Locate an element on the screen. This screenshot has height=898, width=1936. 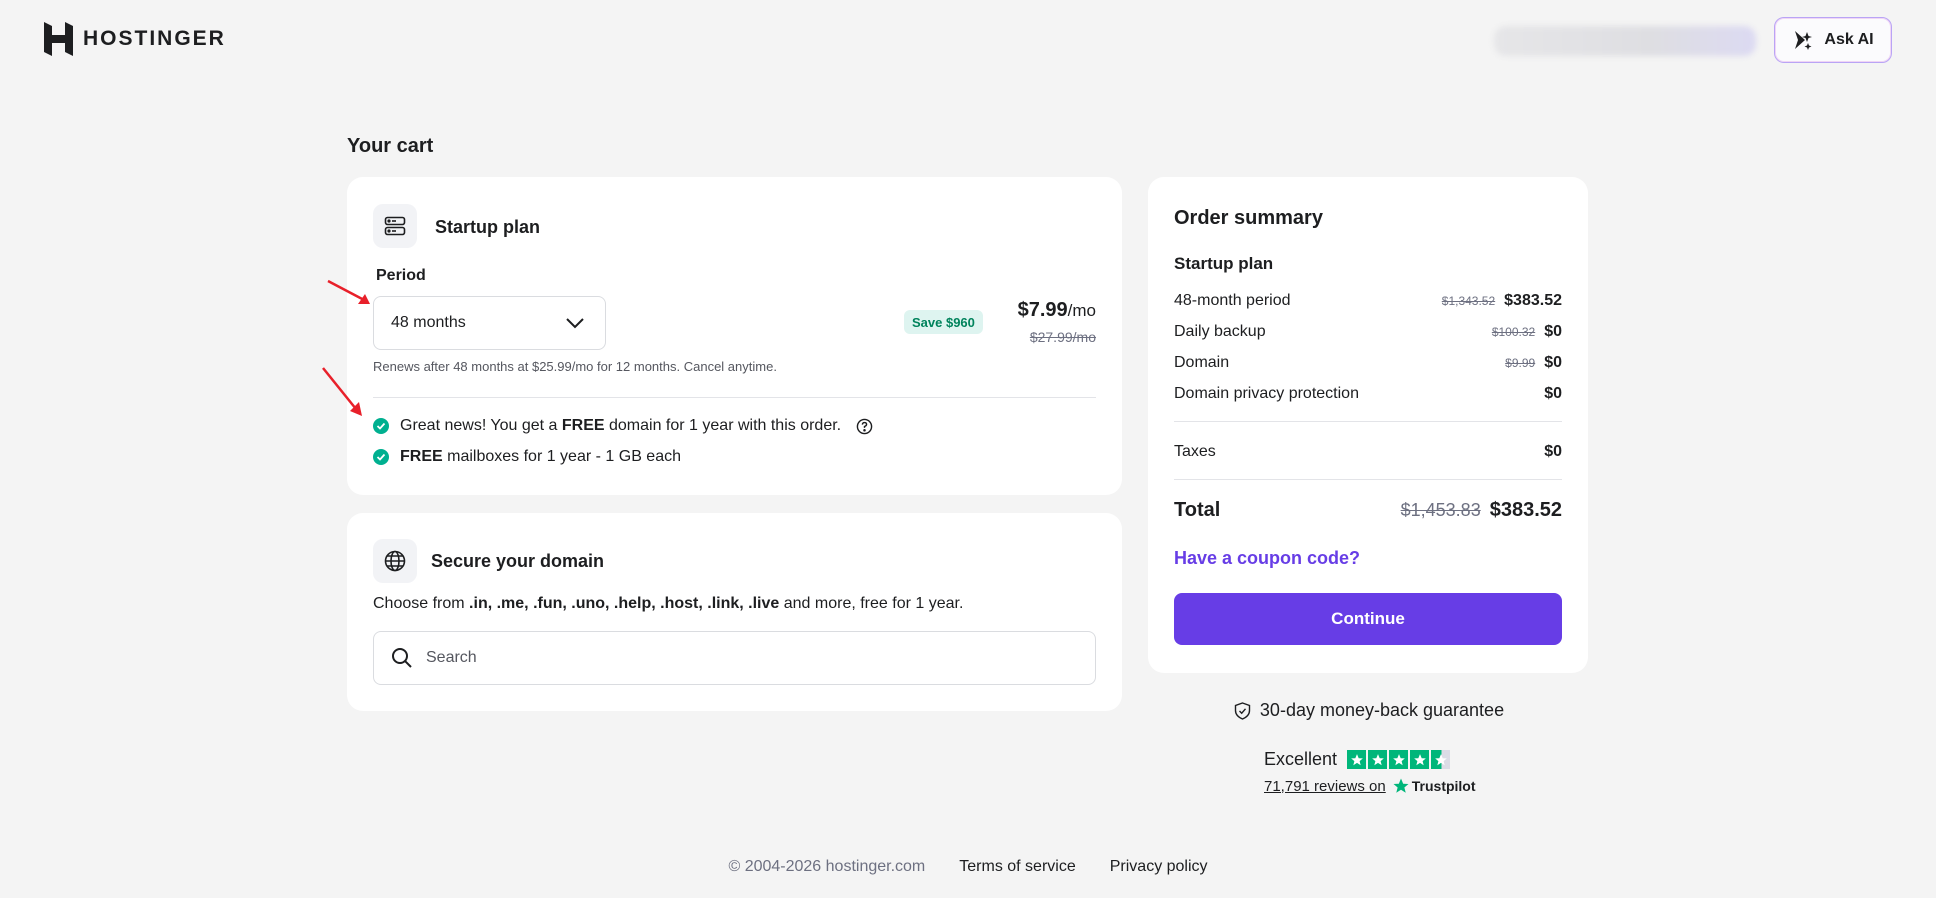
trustpilot-rating: Excellent is located at coordinates (1357, 759).